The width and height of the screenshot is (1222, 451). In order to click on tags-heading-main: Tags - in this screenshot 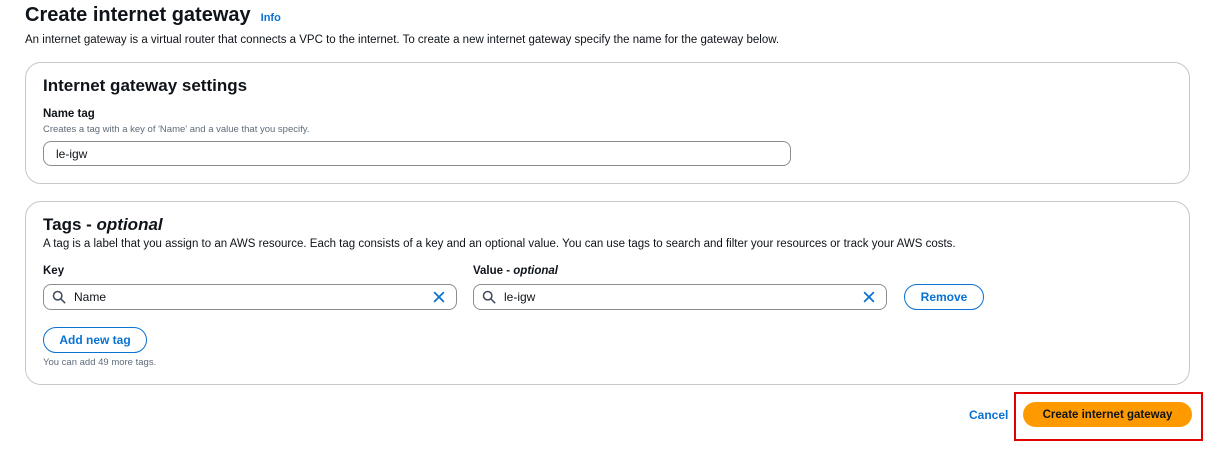, I will do `click(70, 224)`.